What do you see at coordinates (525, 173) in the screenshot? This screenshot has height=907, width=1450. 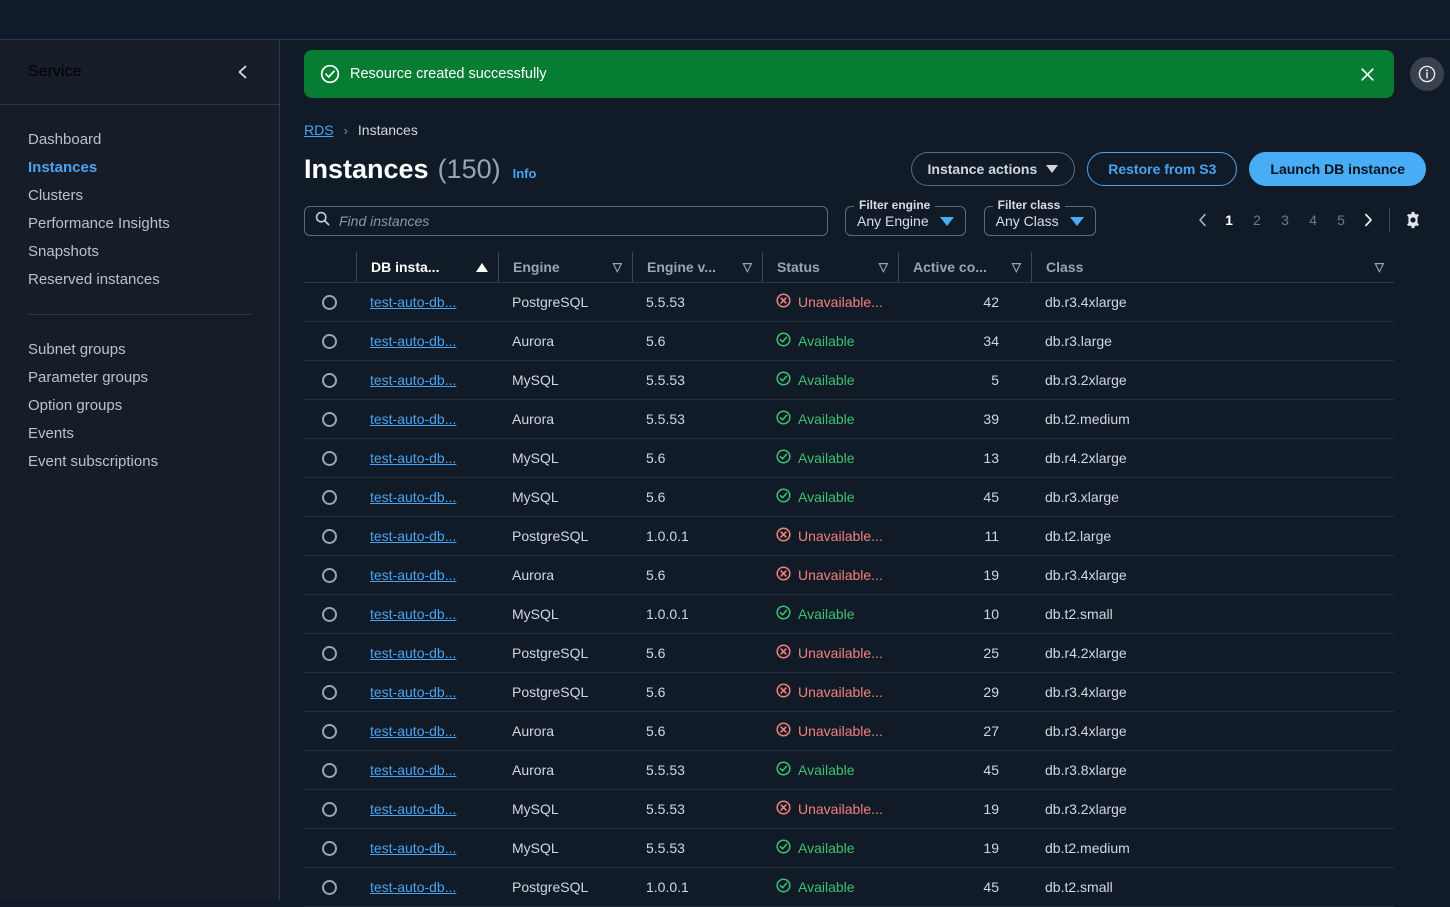 I see `info-link: Info` at bounding box center [525, 173].